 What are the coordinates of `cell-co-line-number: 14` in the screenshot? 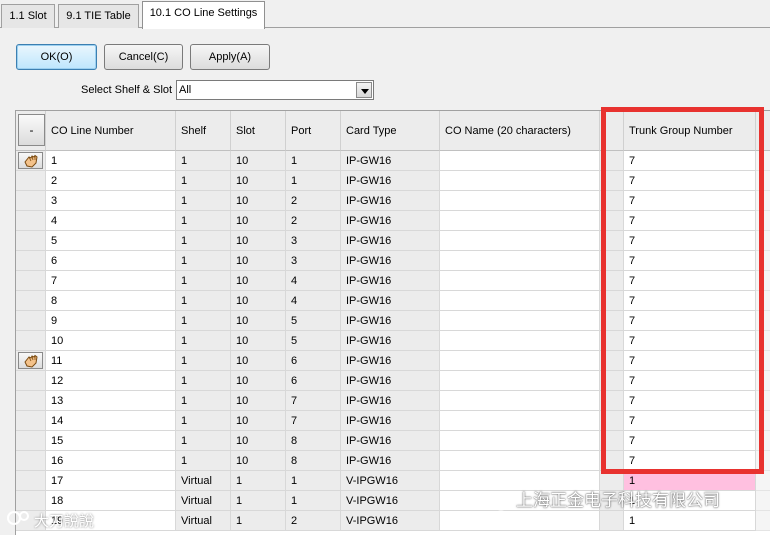 It's located at (111, 421).